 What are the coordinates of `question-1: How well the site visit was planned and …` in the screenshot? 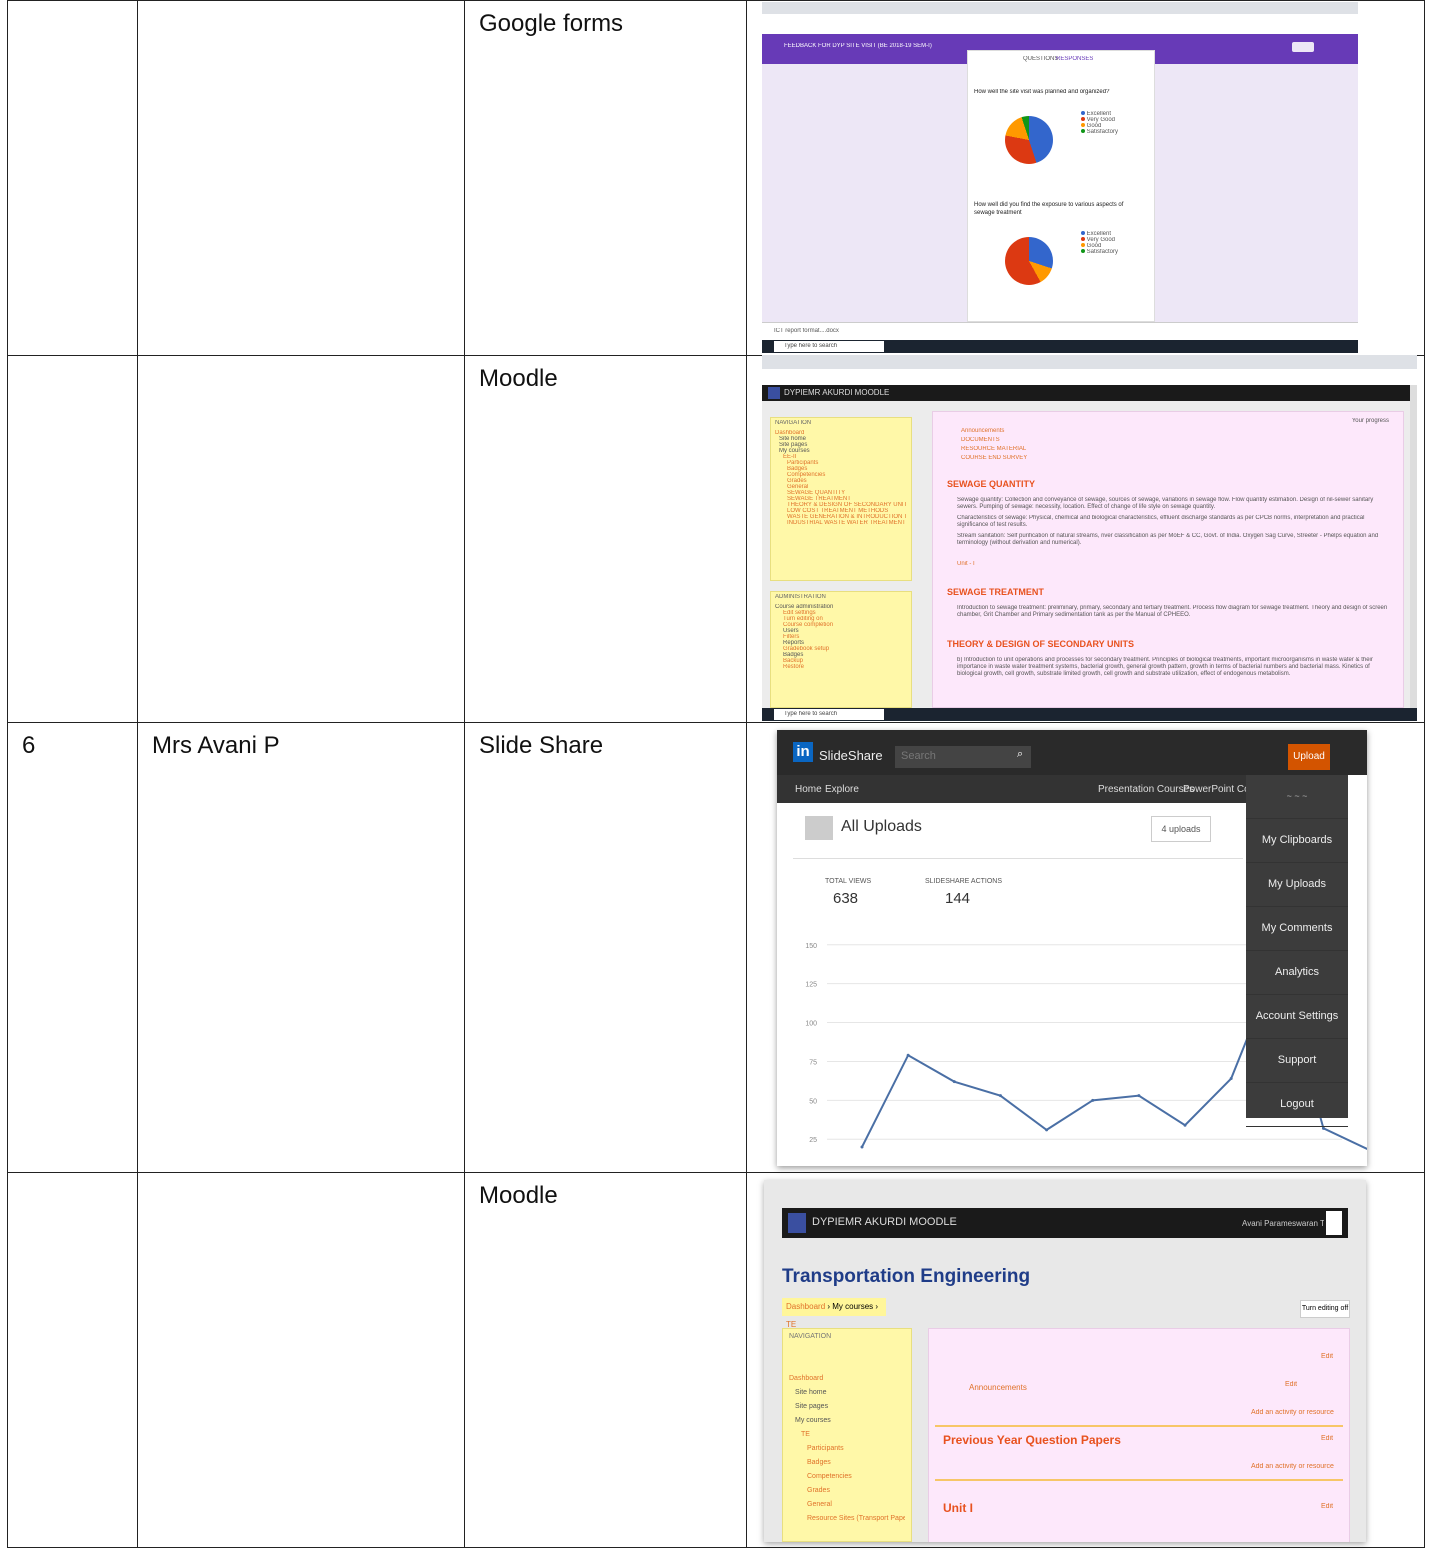 It's located at (1042, 92).